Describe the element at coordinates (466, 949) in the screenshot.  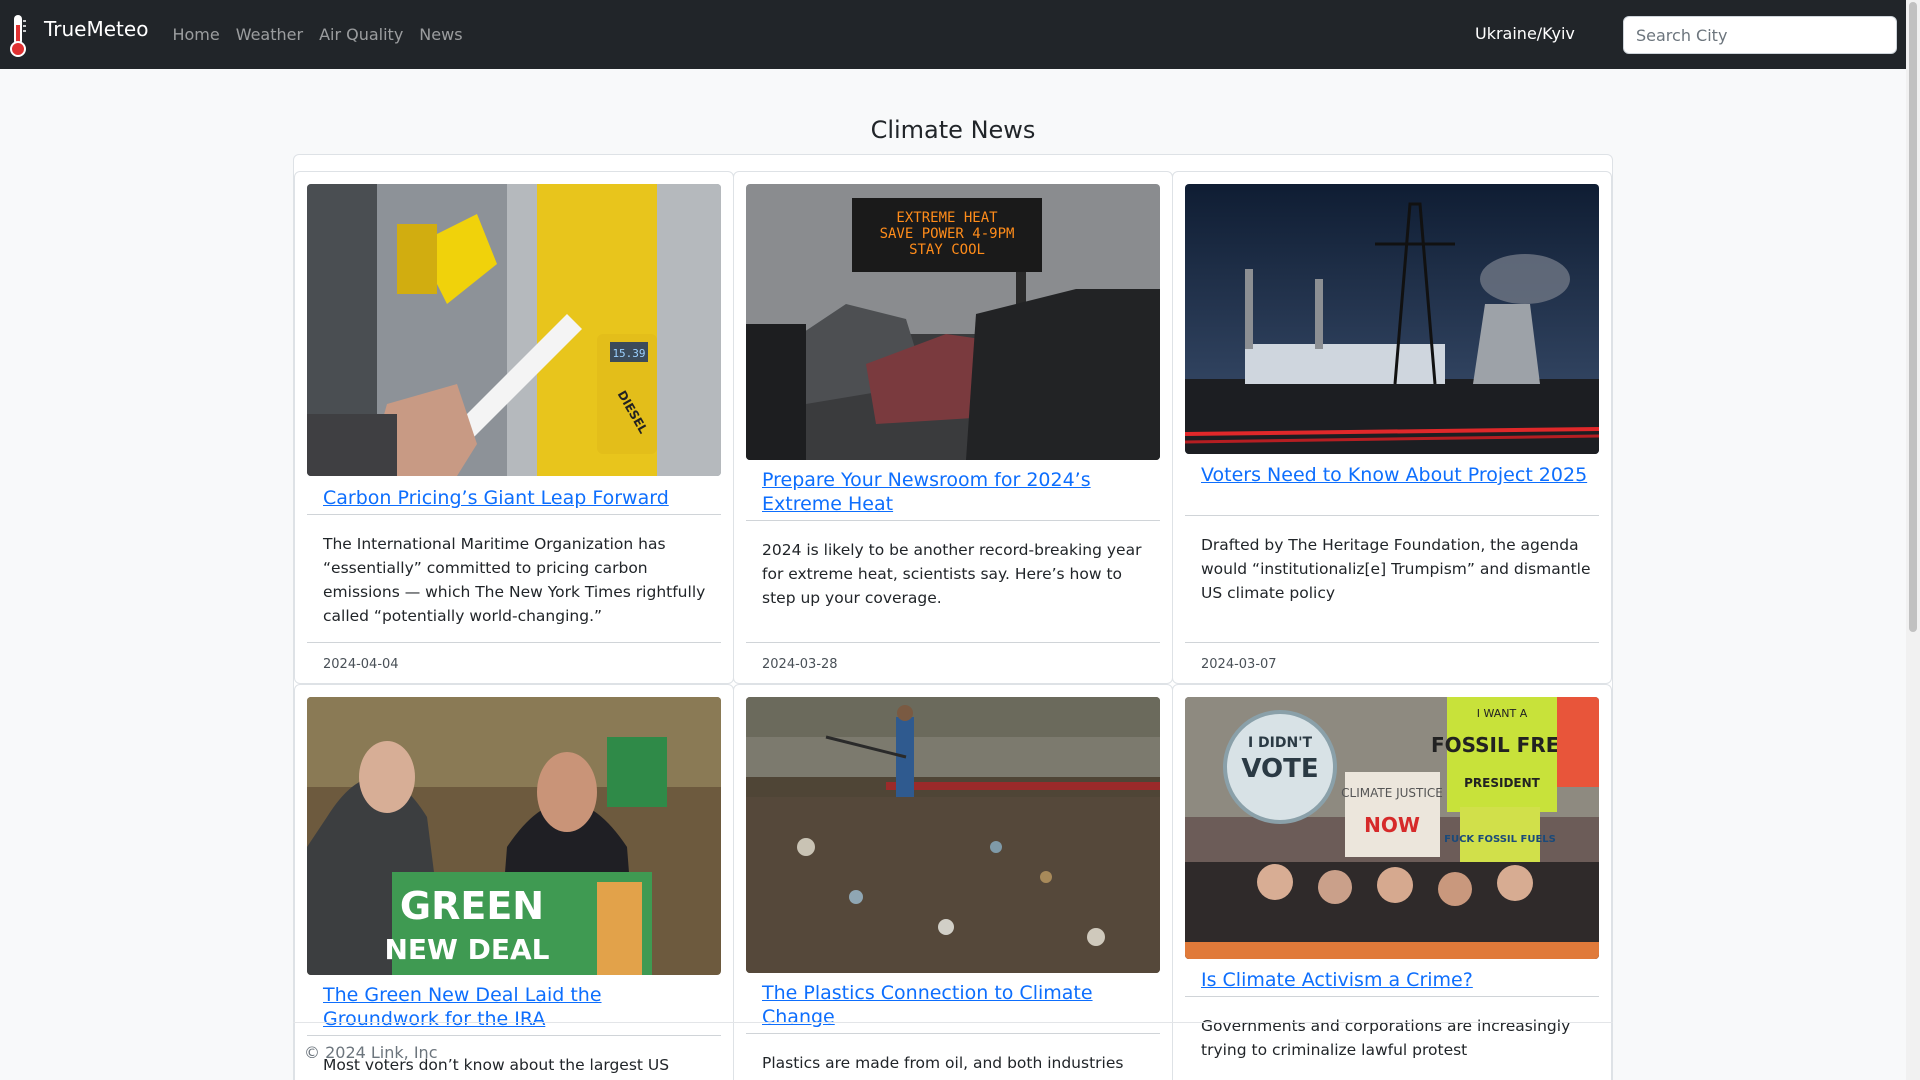
I see `svg-text: NEW DEAL` at that location.